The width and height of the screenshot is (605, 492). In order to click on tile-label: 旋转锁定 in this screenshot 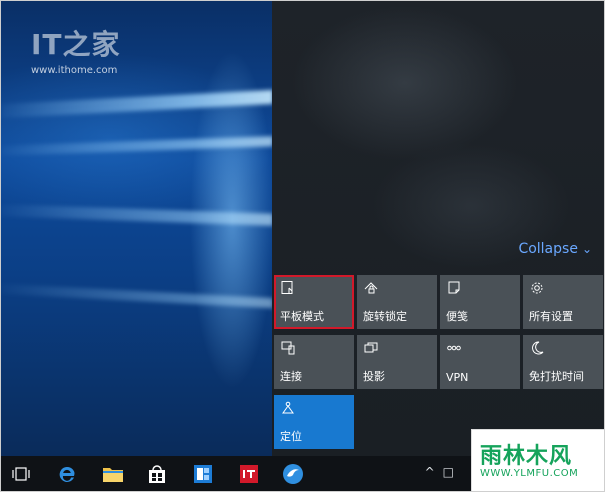, I will do `click(385, 316)`.